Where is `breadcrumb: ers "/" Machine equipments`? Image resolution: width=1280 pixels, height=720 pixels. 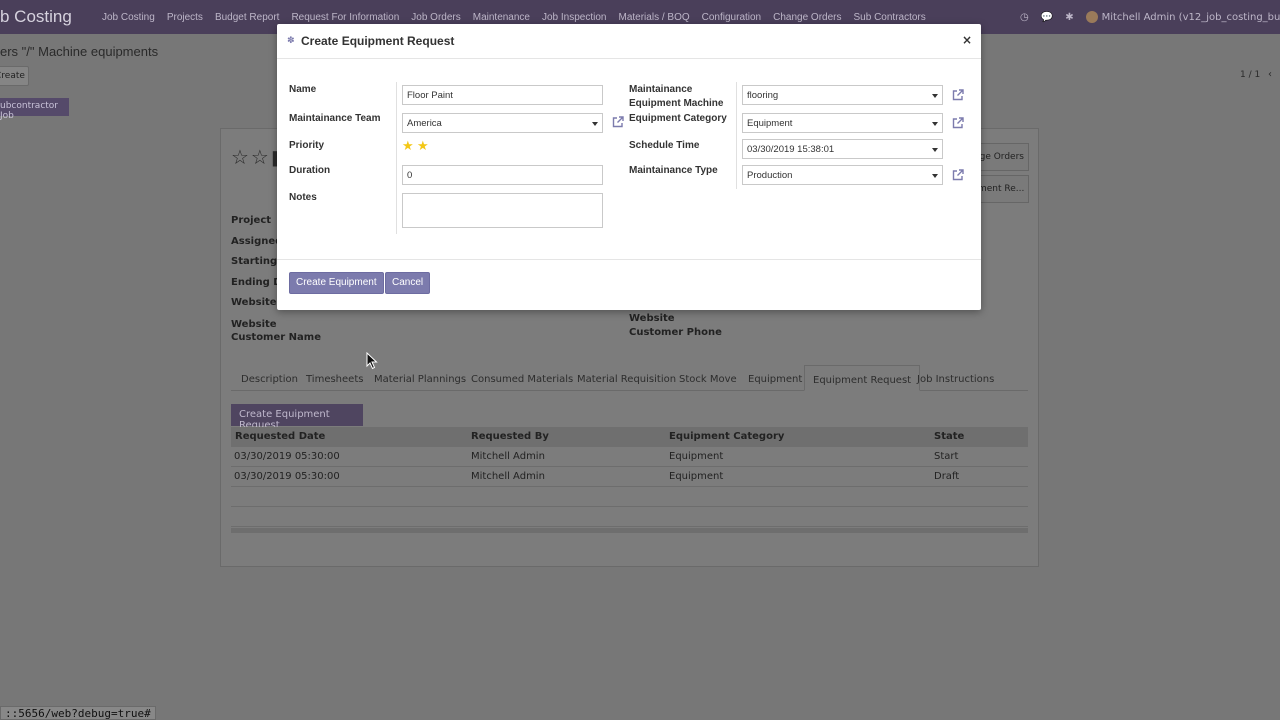
breadcrumb: ers "/" Machine equipments is located at coordinates (79, 51).